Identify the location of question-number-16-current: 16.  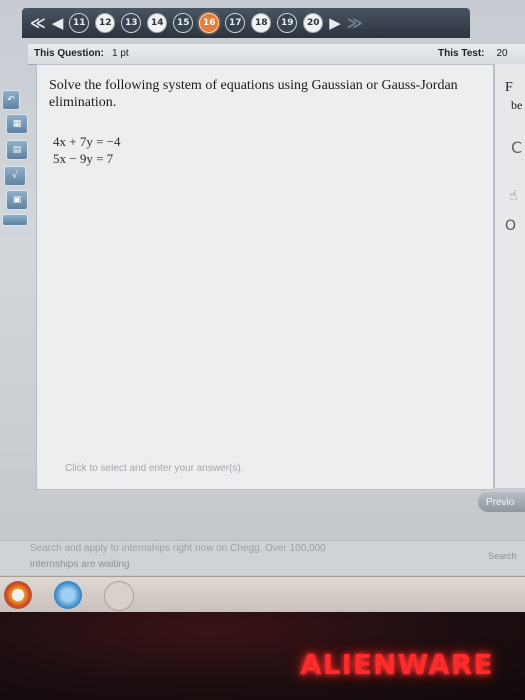
(209, 23).